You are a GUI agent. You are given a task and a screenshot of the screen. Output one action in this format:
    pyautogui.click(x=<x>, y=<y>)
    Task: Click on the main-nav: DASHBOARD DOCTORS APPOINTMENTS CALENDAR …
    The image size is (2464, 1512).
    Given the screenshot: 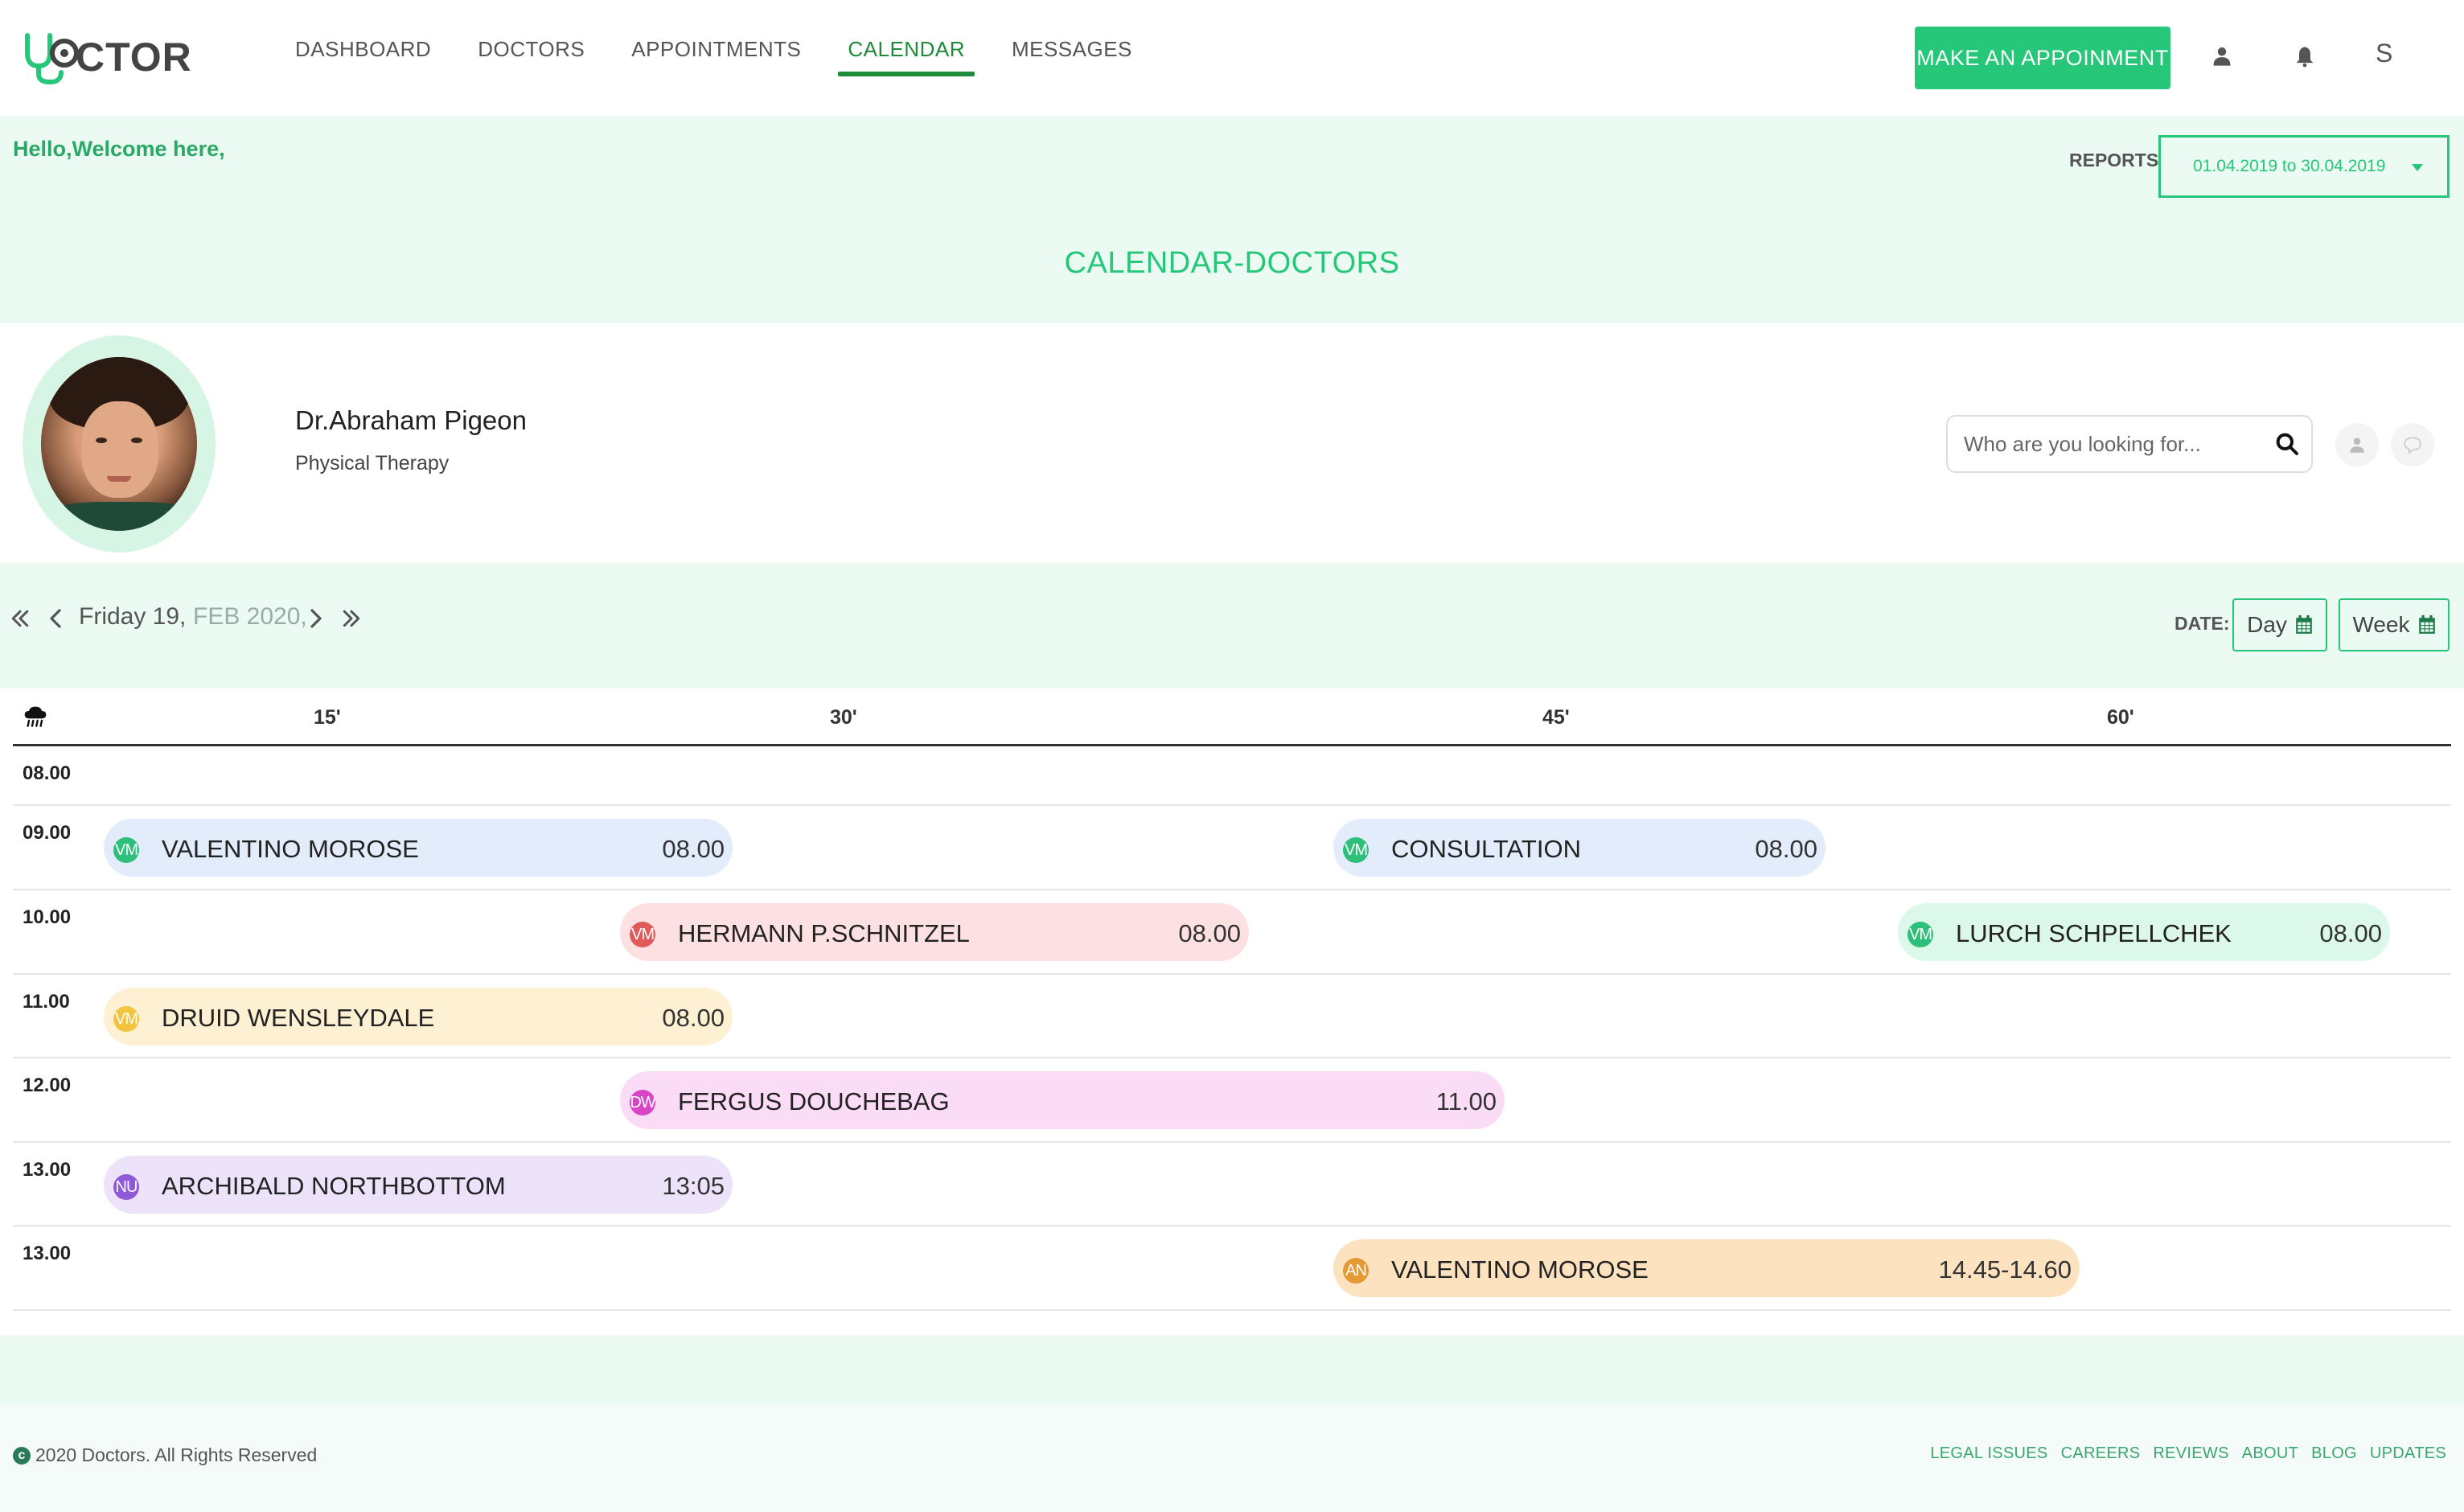 What is the action you would take?
    pyautogui.click(x=727, y=53)
    